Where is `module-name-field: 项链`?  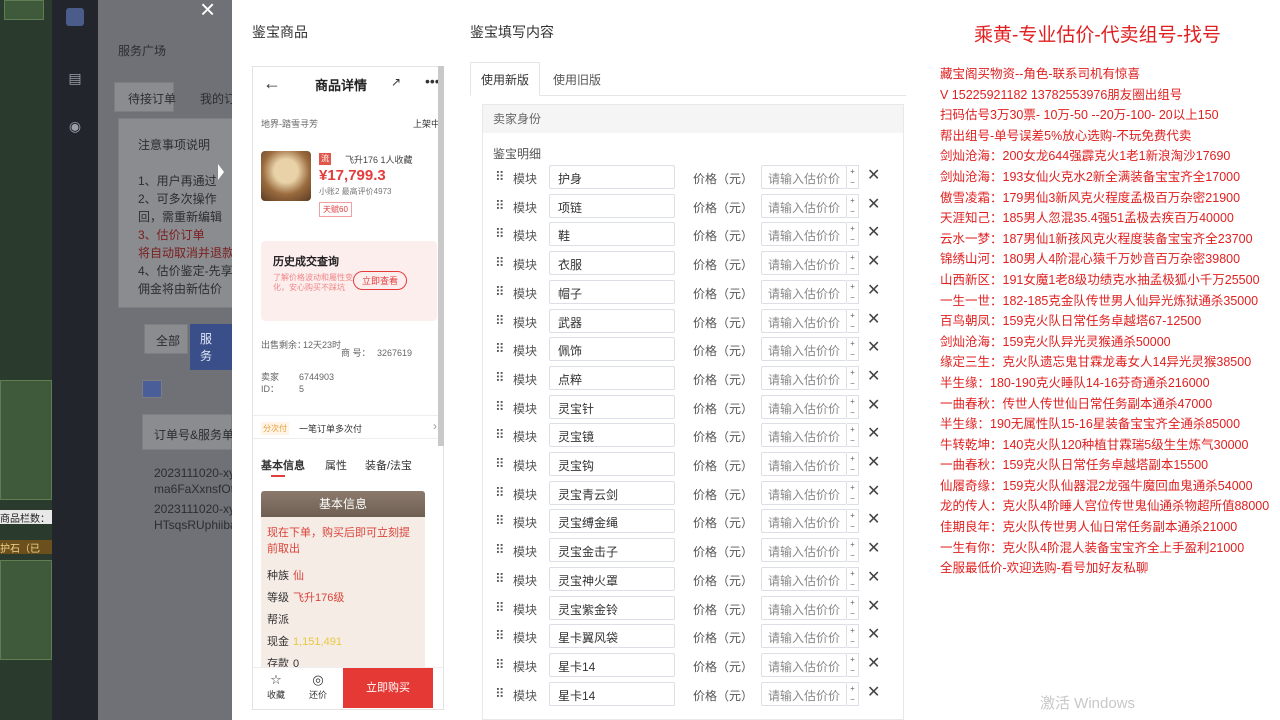 module-name-field: 项链 is located at coordinates (612, 205).